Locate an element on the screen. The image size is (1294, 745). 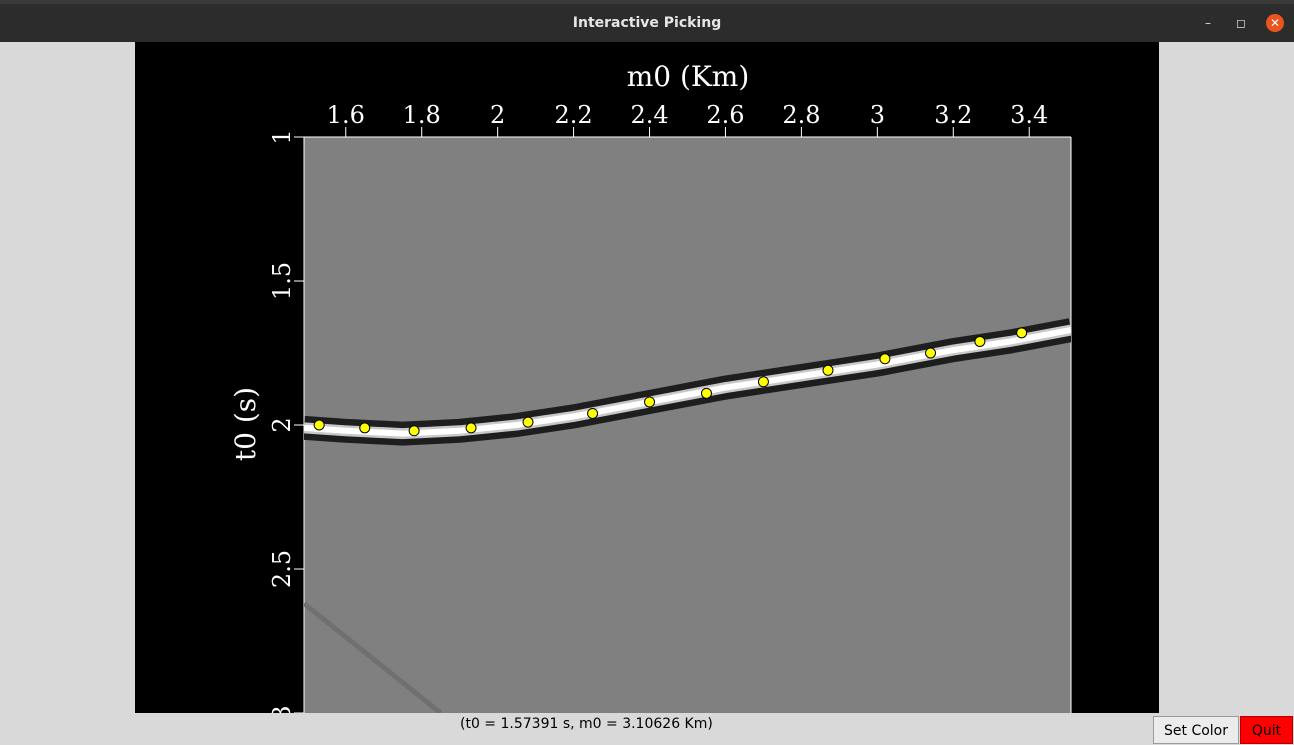
x-tick-label: 3 is located at coordinates (877, 115).